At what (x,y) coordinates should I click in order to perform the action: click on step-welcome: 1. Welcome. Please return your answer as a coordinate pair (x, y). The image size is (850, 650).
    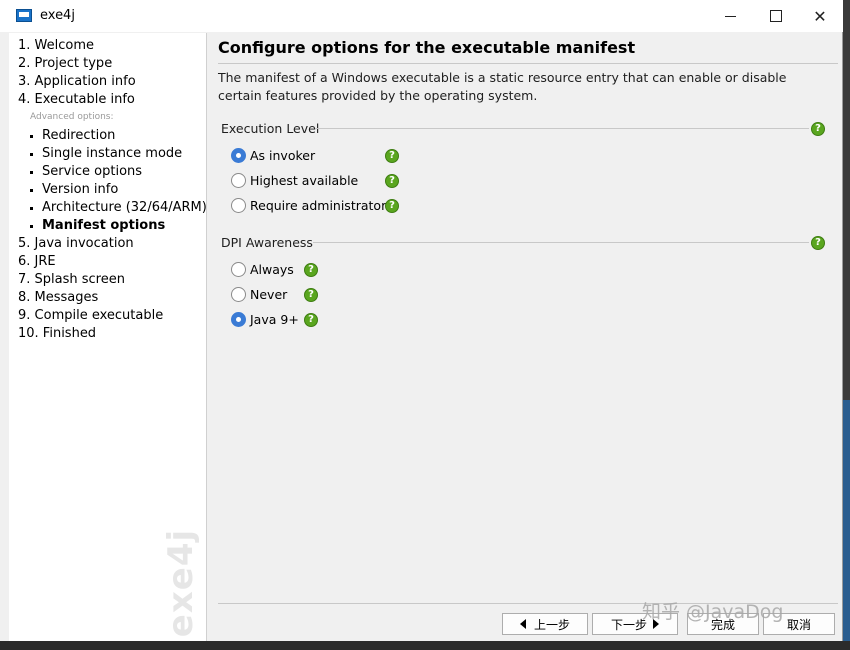
    Looking at the image, I should click on (56, 45).